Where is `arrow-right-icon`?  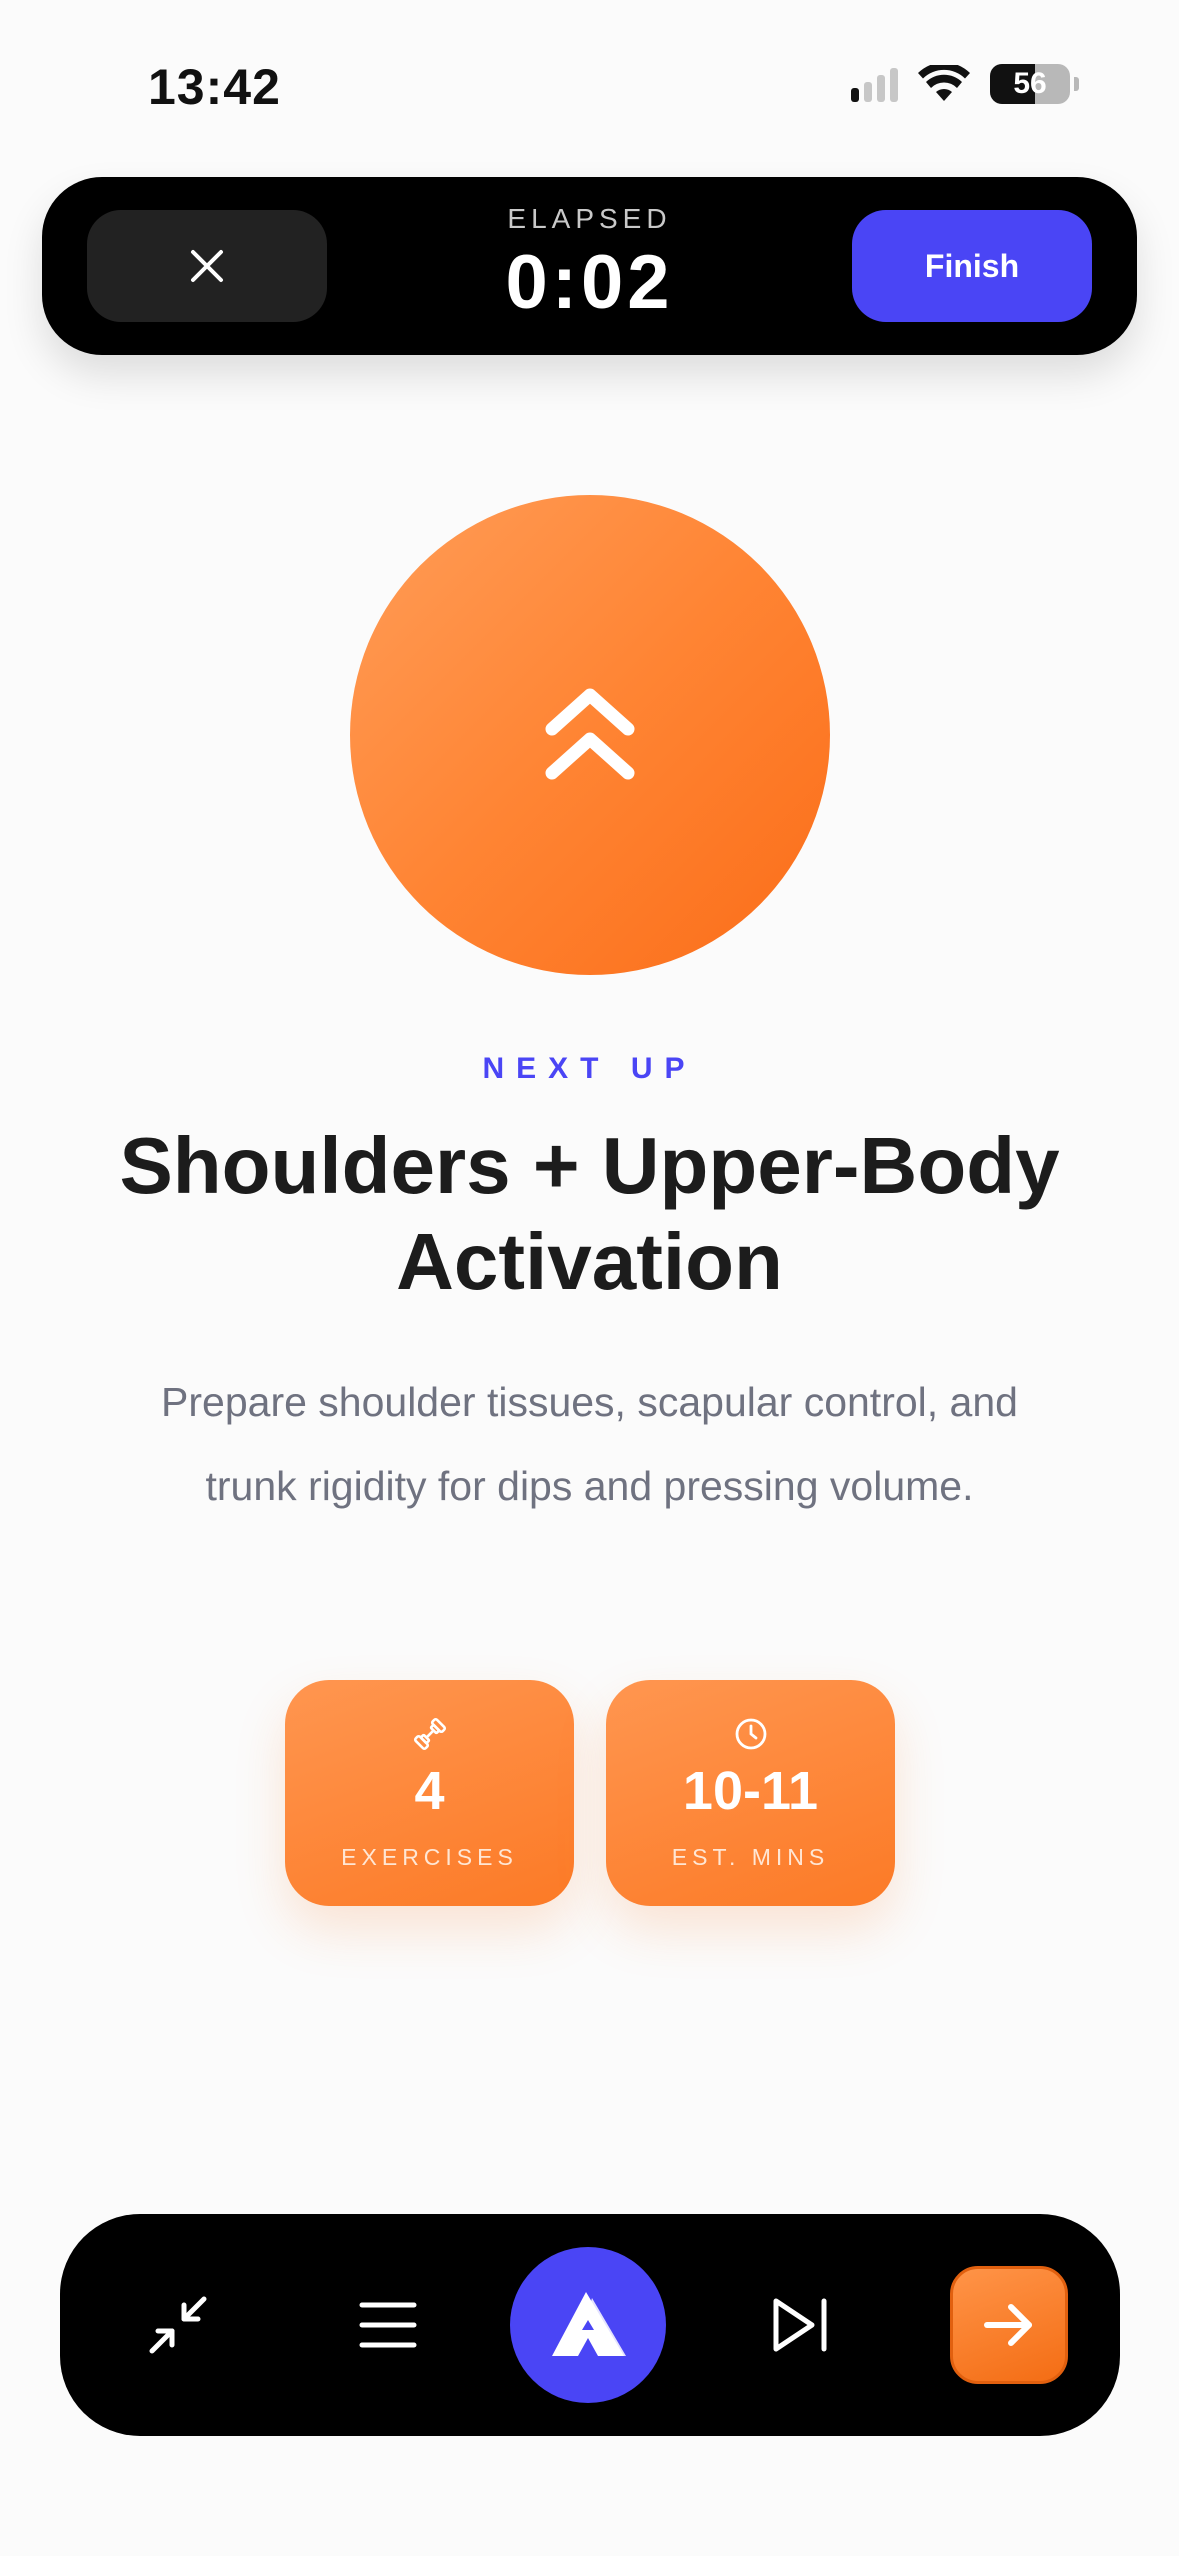 arrow-right-icon is located at coordinates (1008, 2325).